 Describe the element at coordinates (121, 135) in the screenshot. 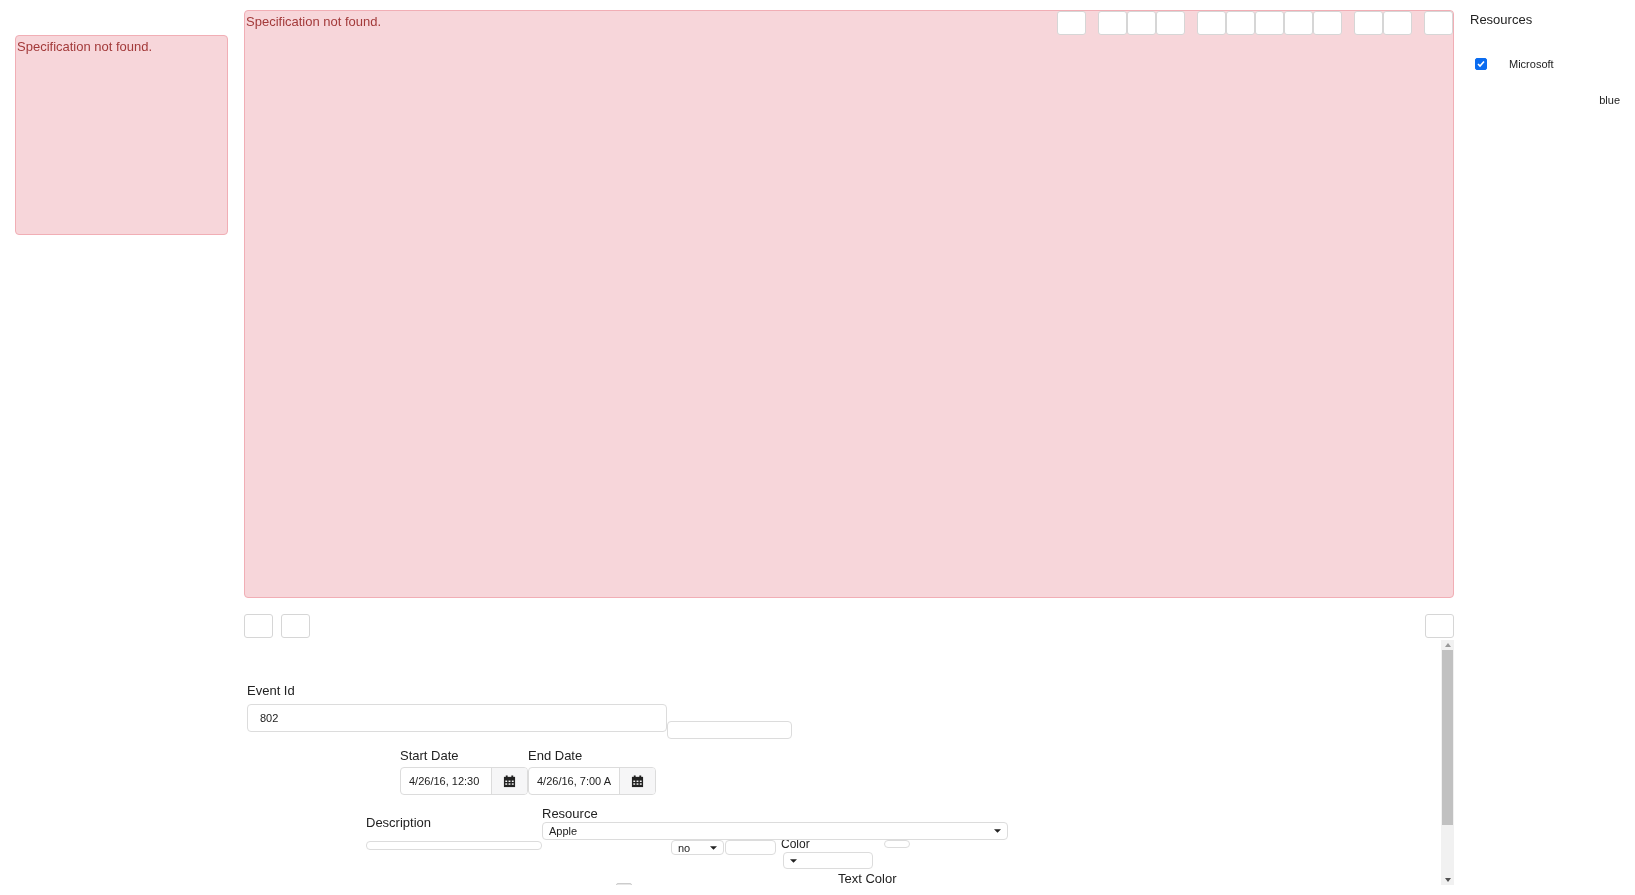

I see `error-alert: Specification not found.` at that location.